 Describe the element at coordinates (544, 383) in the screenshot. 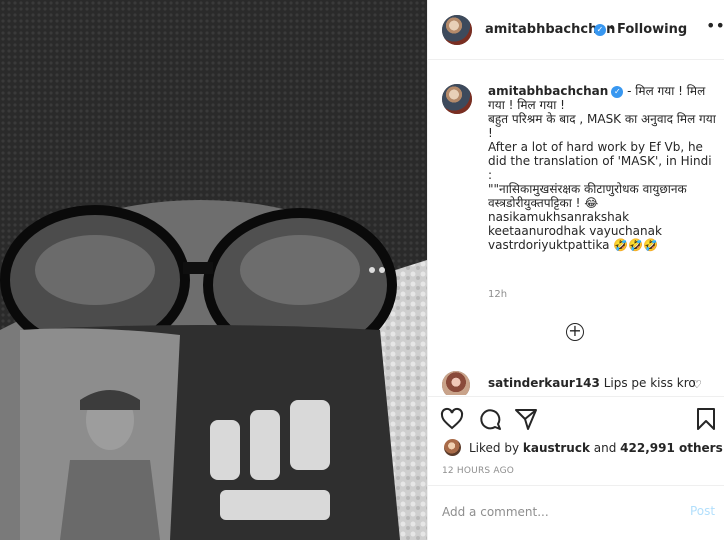

I see `comment-username: satinderkaur143` at that location.